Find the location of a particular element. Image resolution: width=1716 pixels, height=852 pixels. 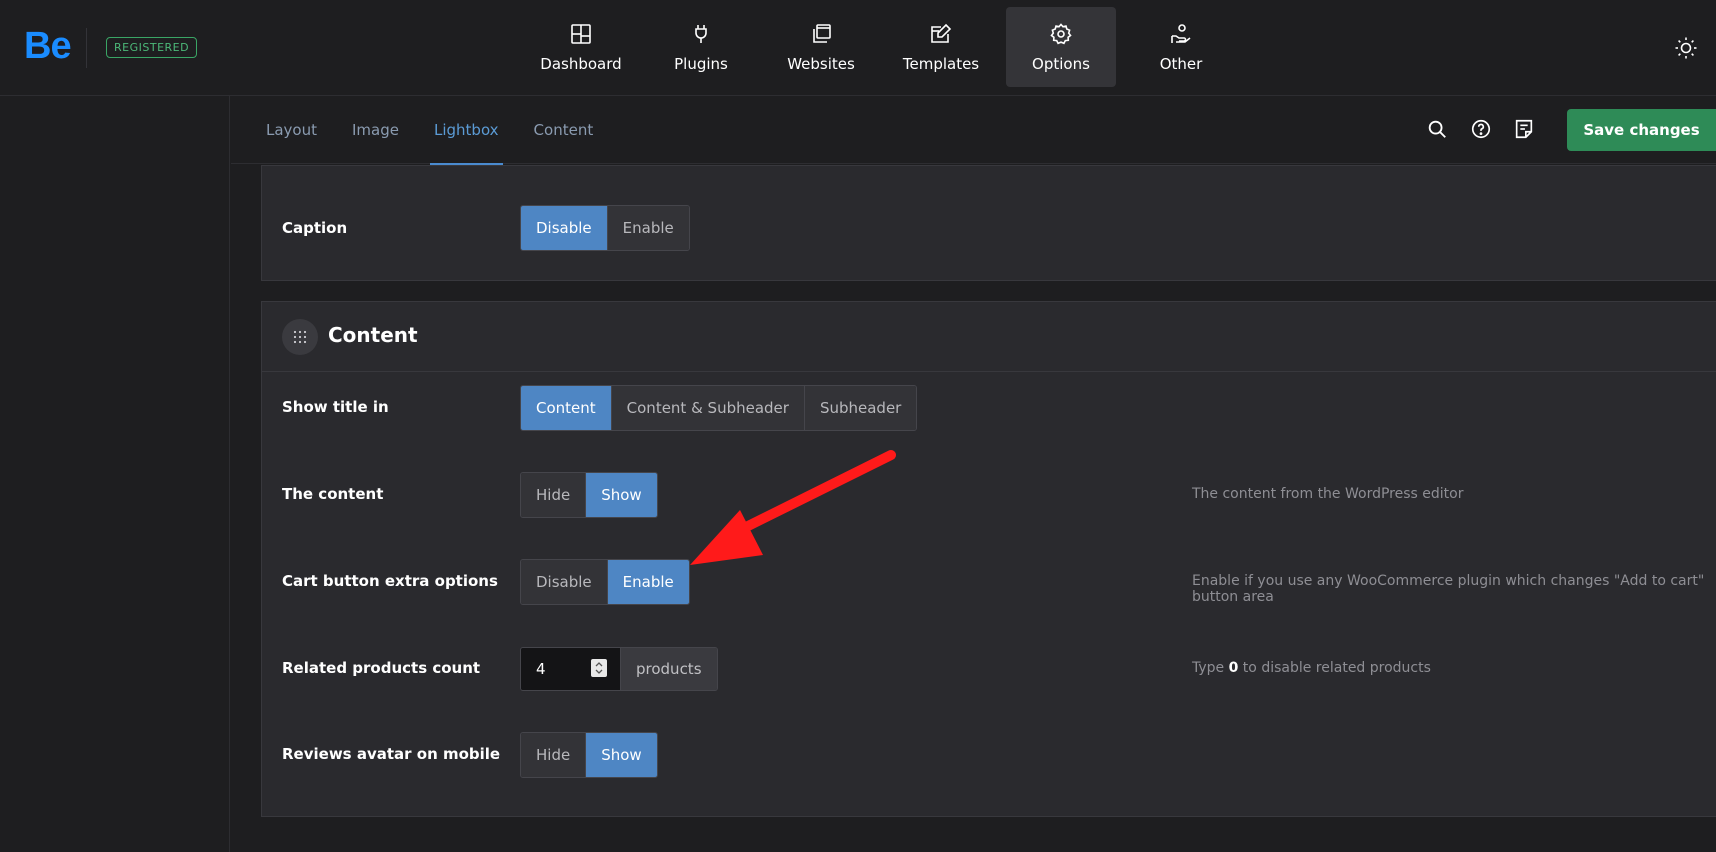

reviews-avatar-toggle: Hide Show is located at coordinates (589, 755).